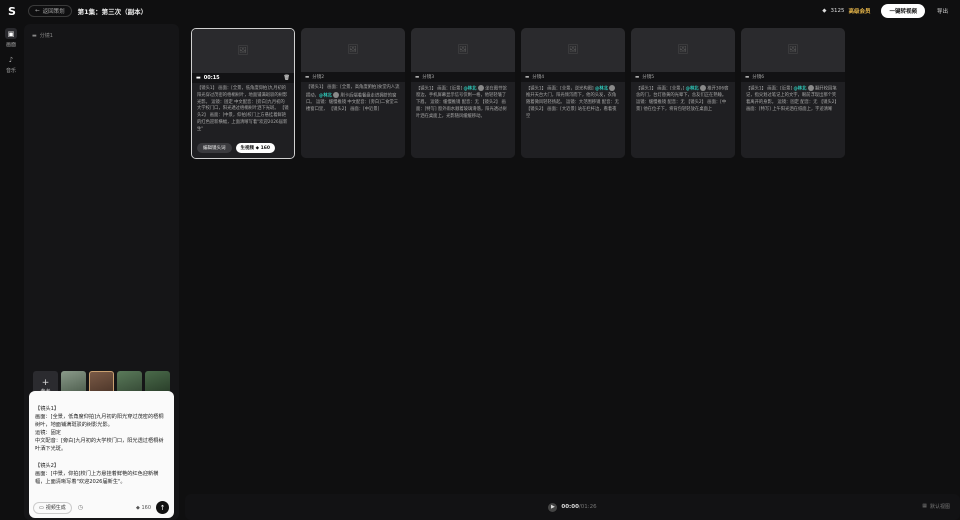 This screenshot has height=520, width=960. What do you see at coordinates (52, 507) in the screenshot?
I see `generation-mode-select: ▭ 视频生成` at bounding box center [52, 507].